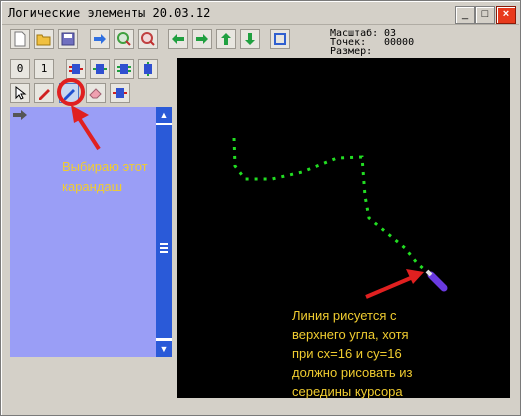 This screenshot has width=521, height=416. Describe the element at coordinates (44, 69) in the screenshot. I see `one-button: 1` at that location.